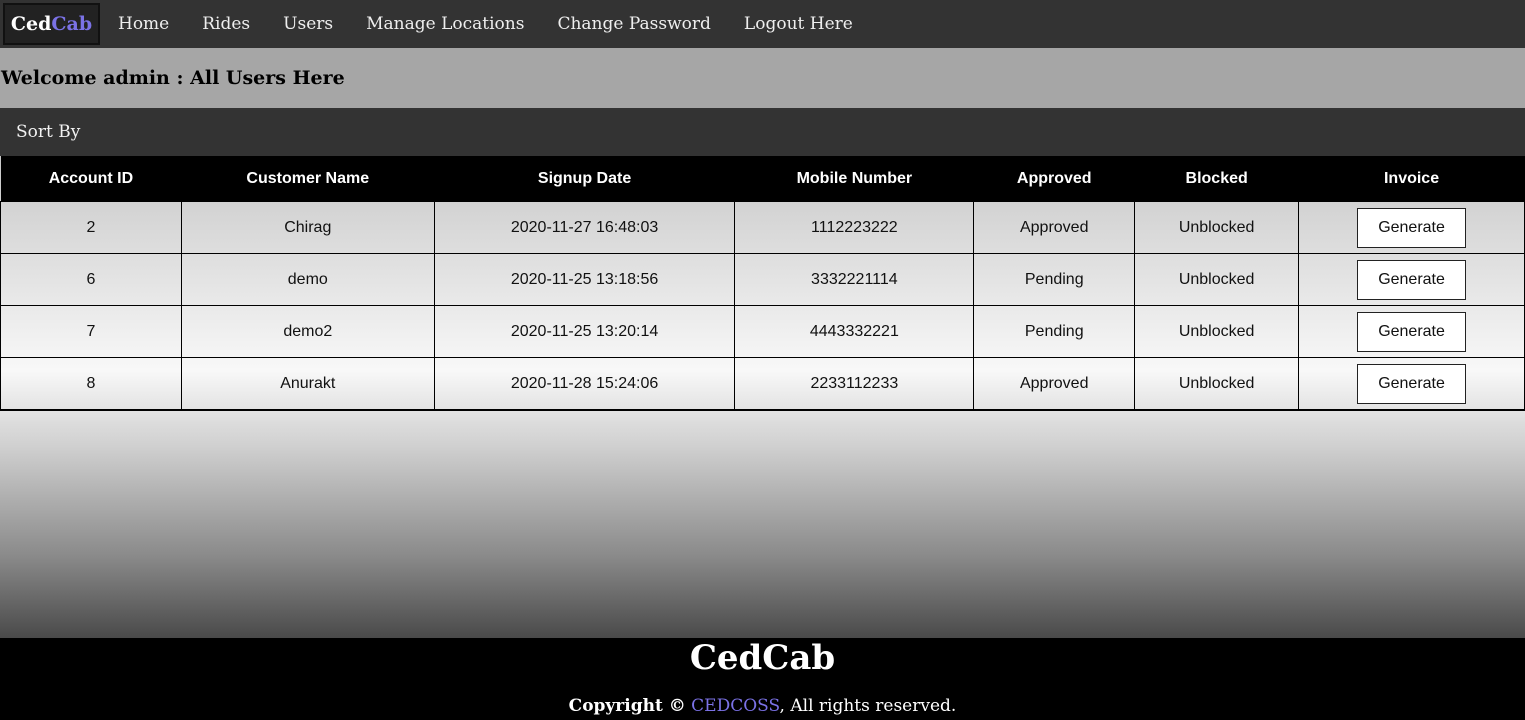  I want to click on header-customer-name: Customer Name, so click(308, 179).